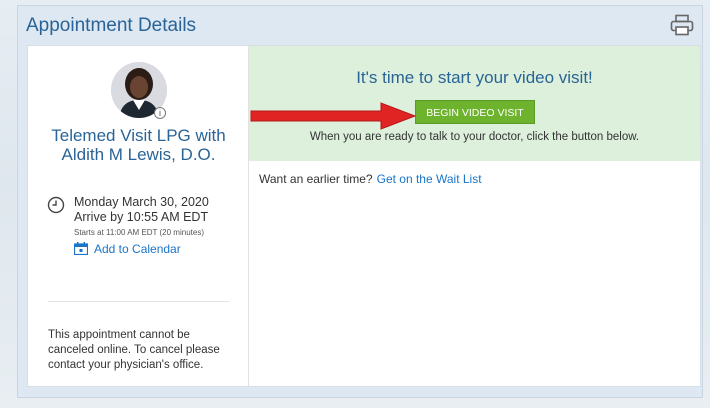  What do you see at coordinates (429, 179) in the screenshot?
I see `waitlist-link: Get on the Wait List` at bounding box center [429, 179].